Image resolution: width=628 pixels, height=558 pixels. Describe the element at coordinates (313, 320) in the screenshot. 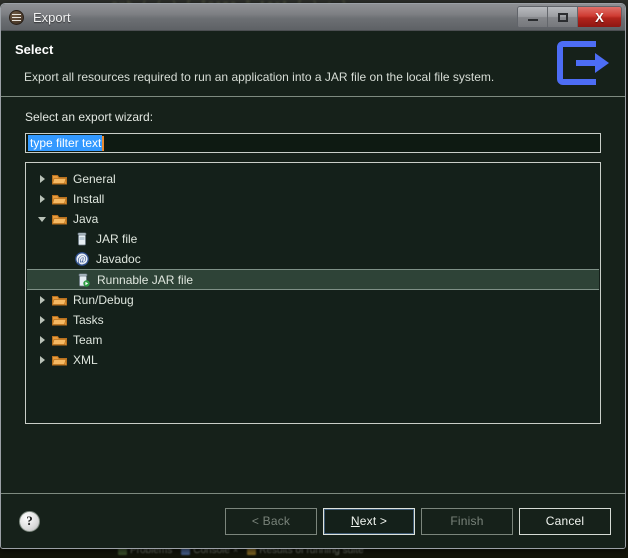

I see `tree-item-tasks: Tasks` at that location.